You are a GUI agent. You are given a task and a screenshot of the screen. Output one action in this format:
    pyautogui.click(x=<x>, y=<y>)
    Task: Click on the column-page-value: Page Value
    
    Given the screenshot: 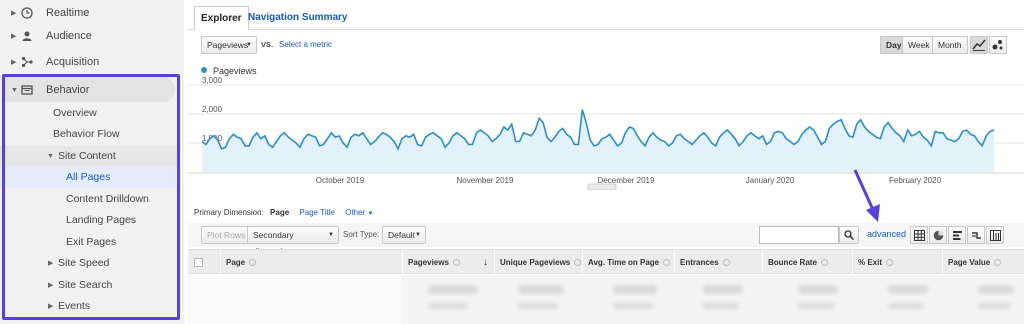 What is the action you would take?
    pyautogui.click(x=983, y=262)
    